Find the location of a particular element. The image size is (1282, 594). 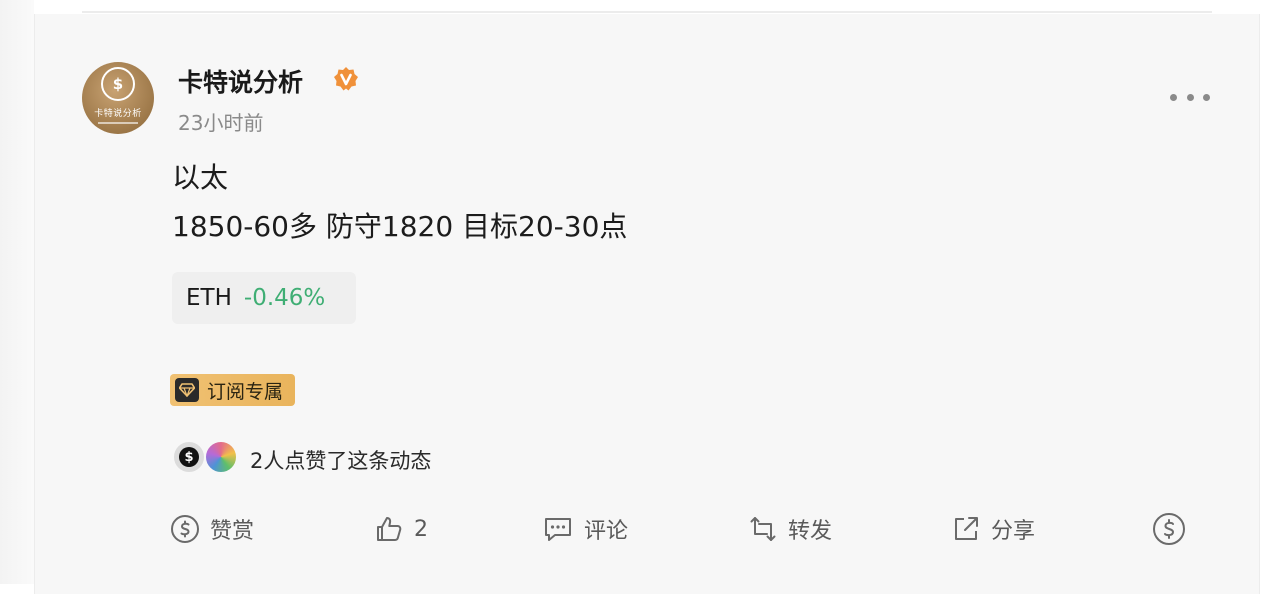

liker-avatars: $ is located at coordinates (212, 458).